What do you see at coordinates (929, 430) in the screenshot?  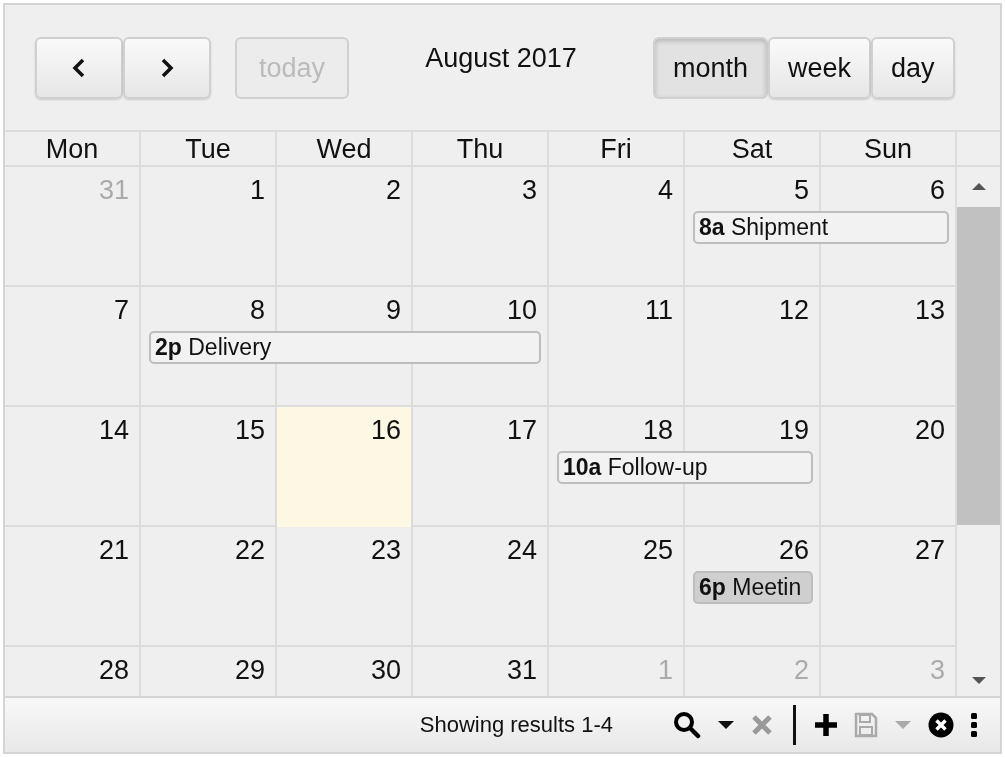 I see `day-number: 20` at bounding box center [929, 430].